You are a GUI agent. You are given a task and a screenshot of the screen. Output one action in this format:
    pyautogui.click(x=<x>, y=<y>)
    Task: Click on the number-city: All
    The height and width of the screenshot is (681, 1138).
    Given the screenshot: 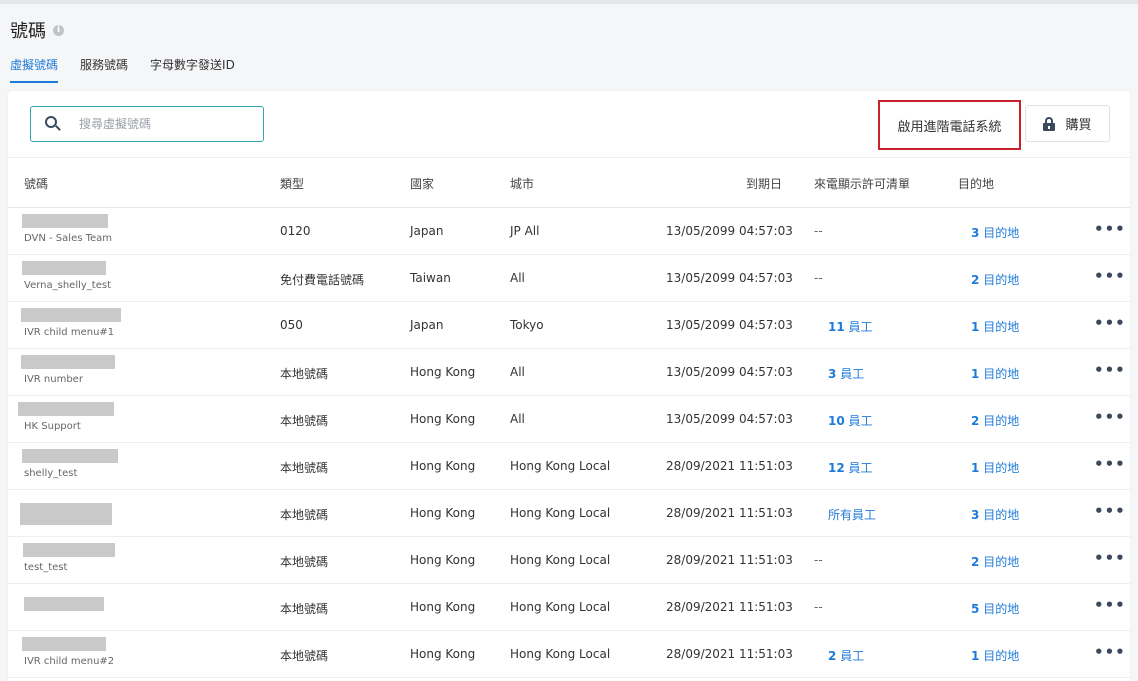 What is the action you would take?
    pyautogui.click(x=517, y=372)
    